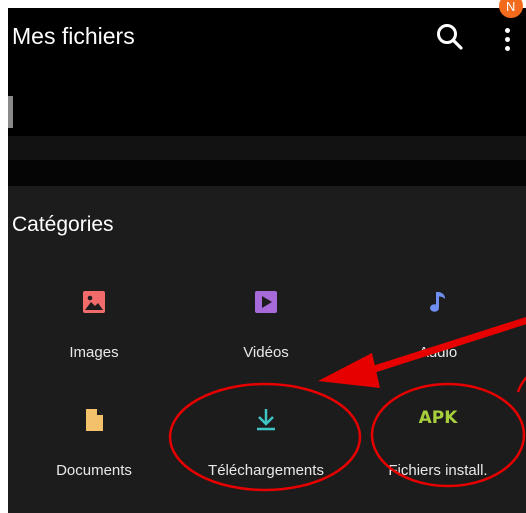  Describe the element at coordinates (94, 458) in the screenshot. I see `category-documents: Documents` at that location.